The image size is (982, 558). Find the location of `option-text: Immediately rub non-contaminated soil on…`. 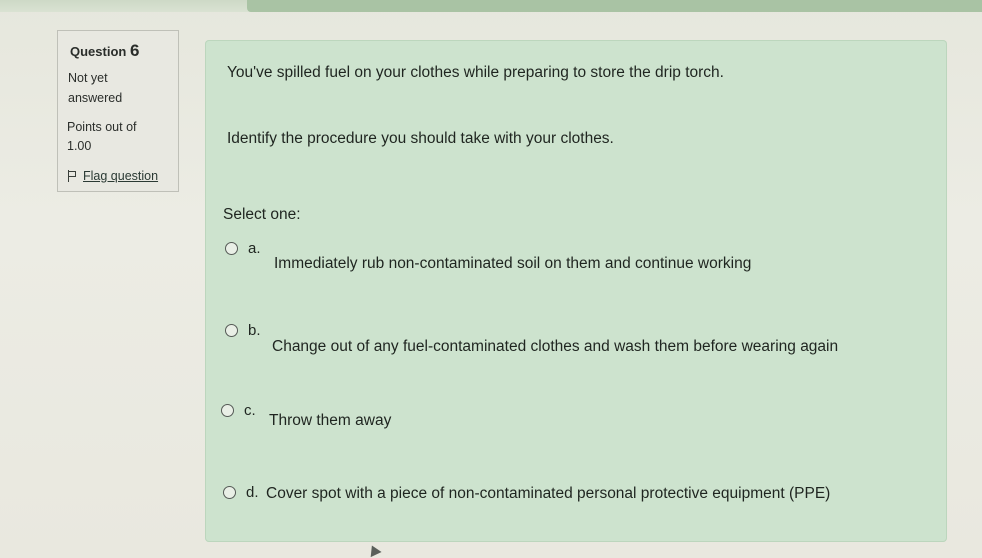

option-text: Immediately rub non-contaminated soil on… is located at coordinates (512, 264).